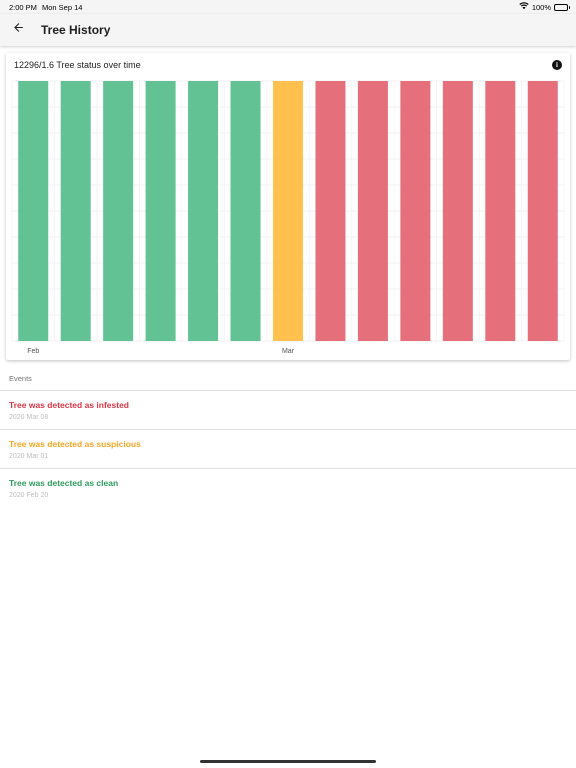  I want to click on status-bar: 2:00 PM Mon Sep 14 100%, so click(288, 7).